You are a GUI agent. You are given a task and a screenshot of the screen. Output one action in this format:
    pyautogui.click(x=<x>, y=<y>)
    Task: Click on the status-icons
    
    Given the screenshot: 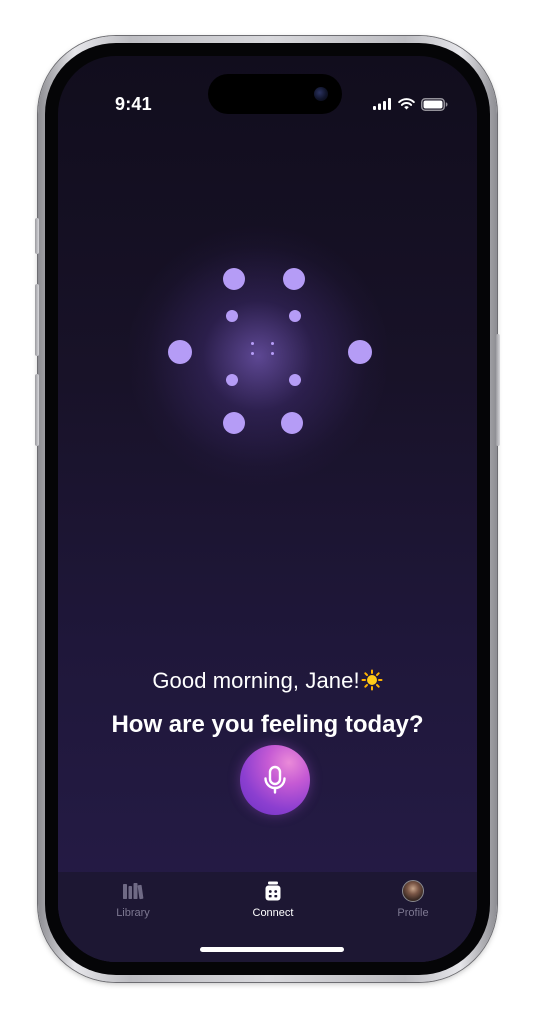 What is the action you would take?
    pyautogui.click(x=410, y=104)
    